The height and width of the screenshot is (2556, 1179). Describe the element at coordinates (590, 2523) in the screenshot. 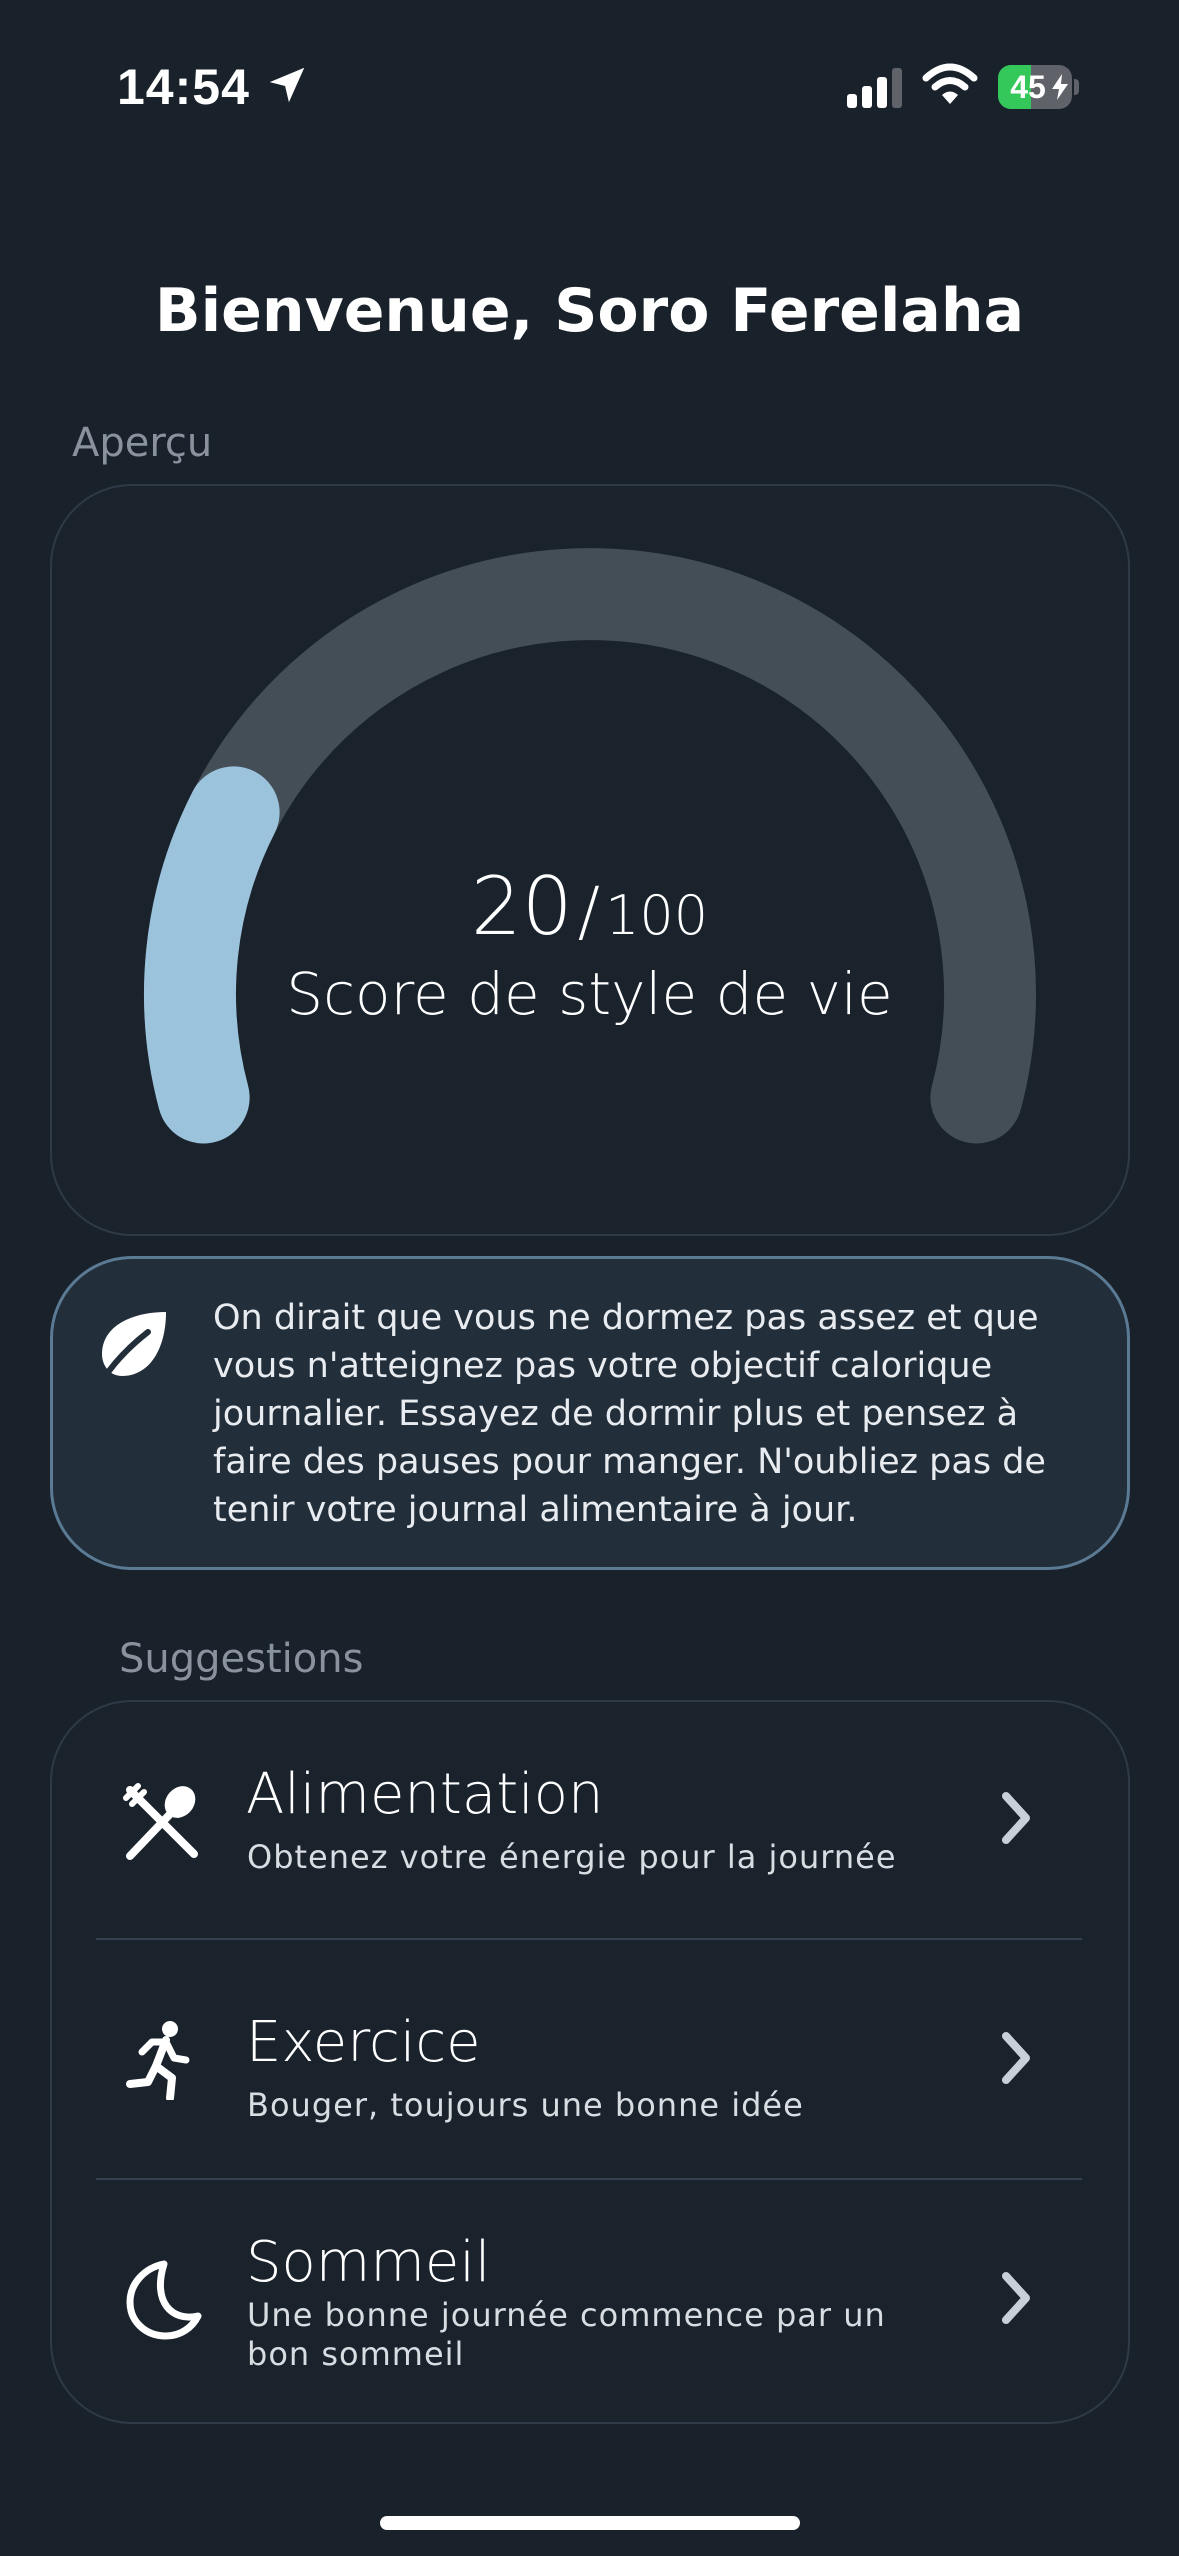

I see `home-indicator` at that location.